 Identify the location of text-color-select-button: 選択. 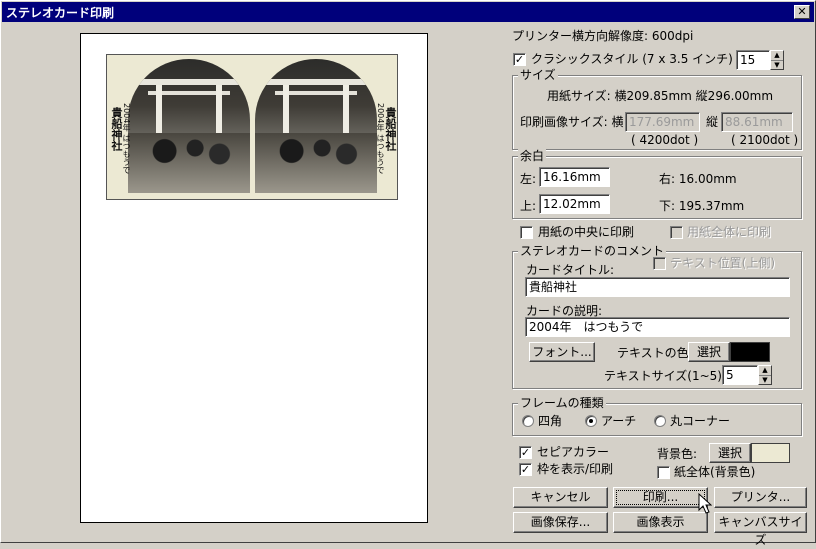
(709, 352).